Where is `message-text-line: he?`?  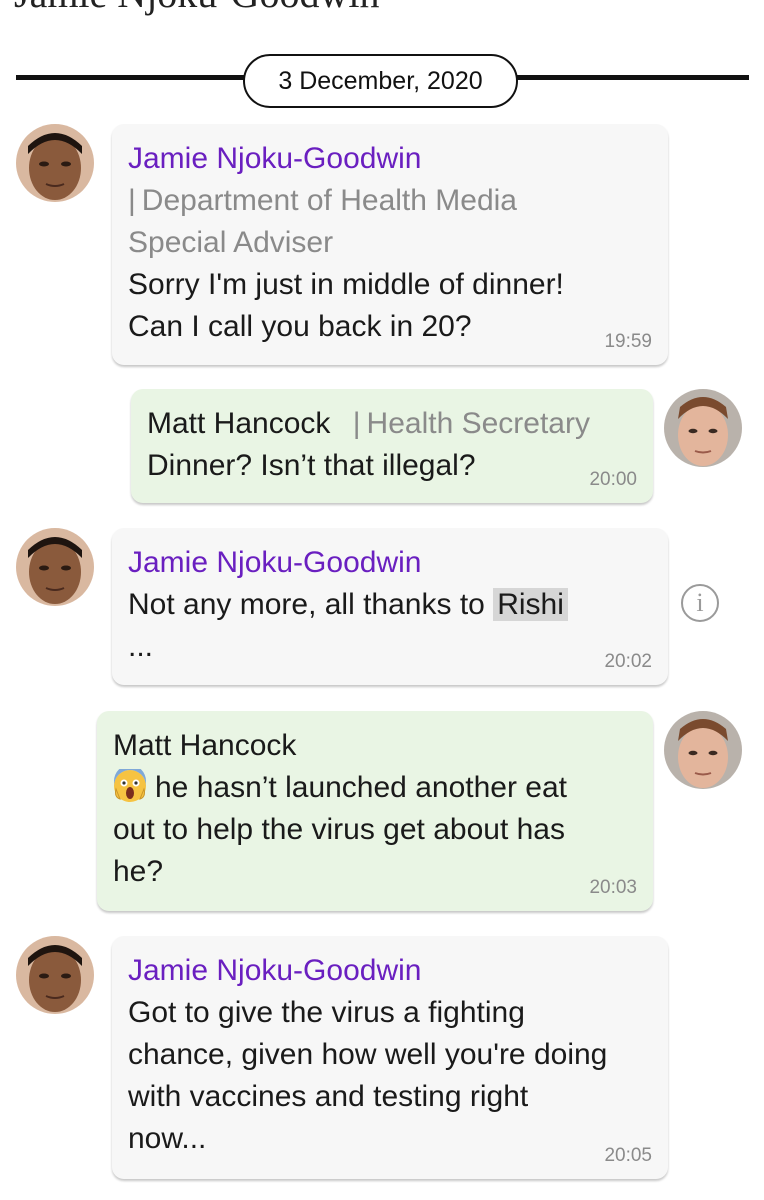 message-text-line: he? is located at coordinates (138, 871).